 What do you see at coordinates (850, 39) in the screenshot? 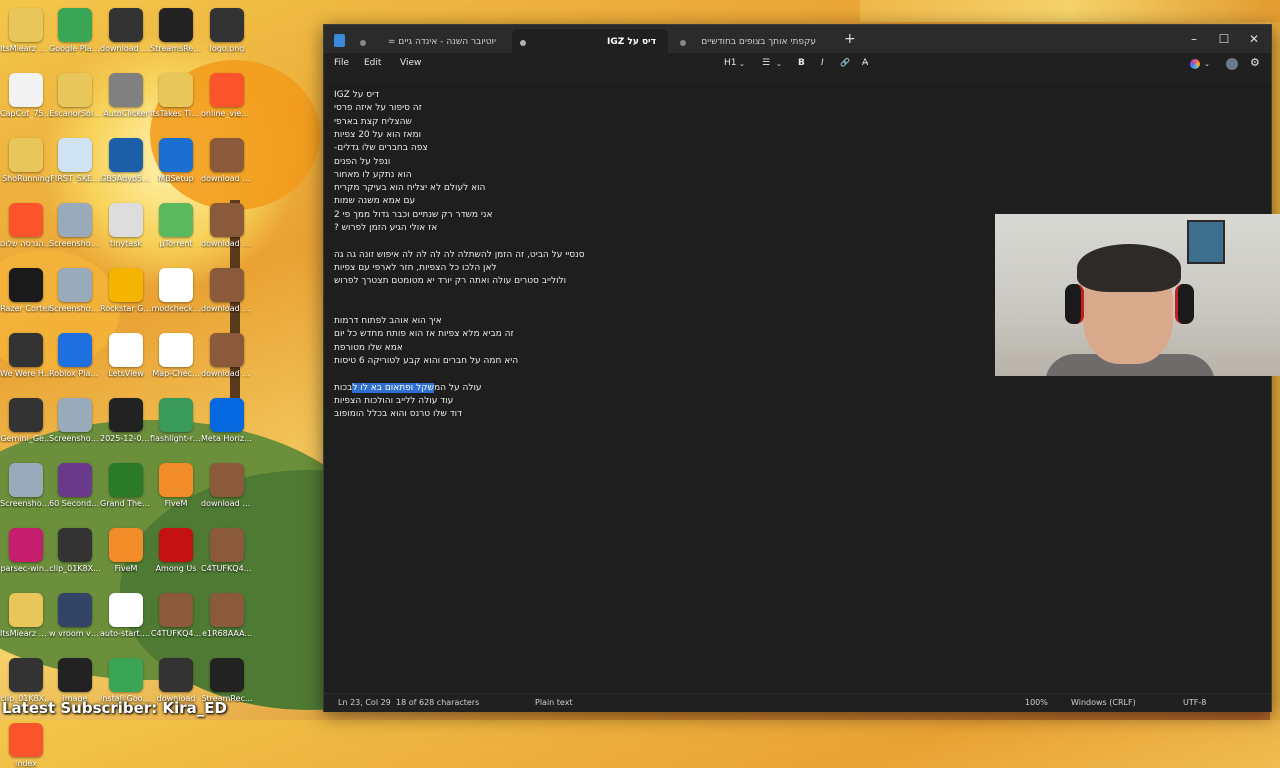
I see `new-tab-button: +` at bounding box center [850, 39].